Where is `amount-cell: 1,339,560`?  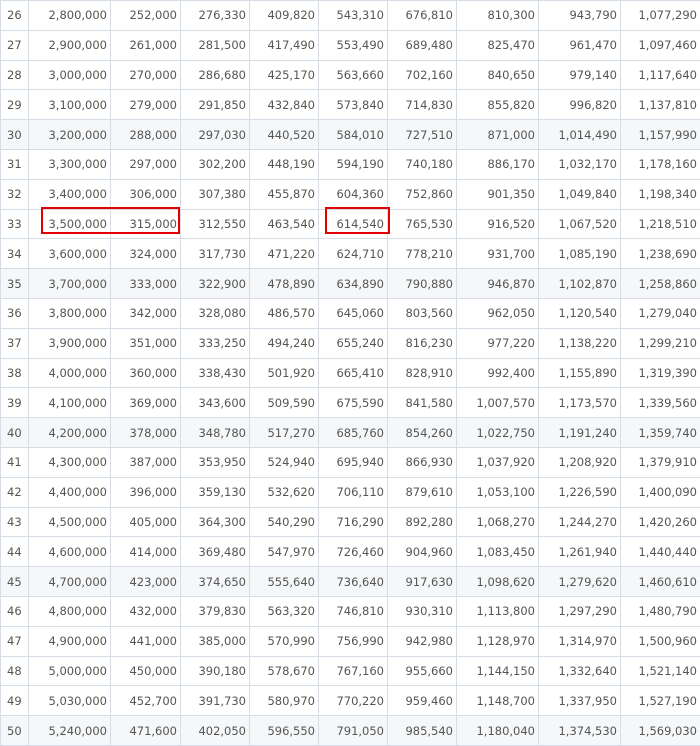
amount-cell: 1,339,560 is located at coordinates (660, 403).